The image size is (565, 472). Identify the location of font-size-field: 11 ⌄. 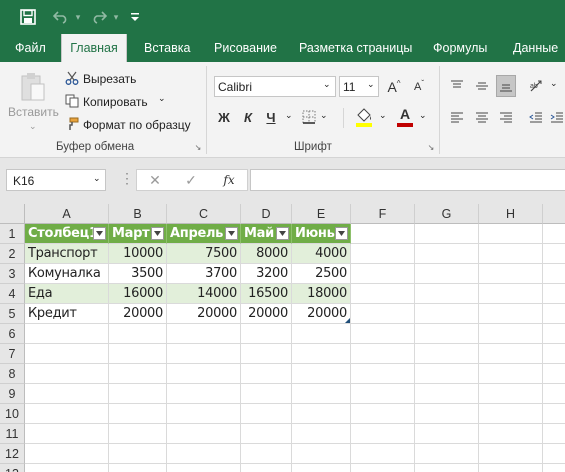
(359, 86).